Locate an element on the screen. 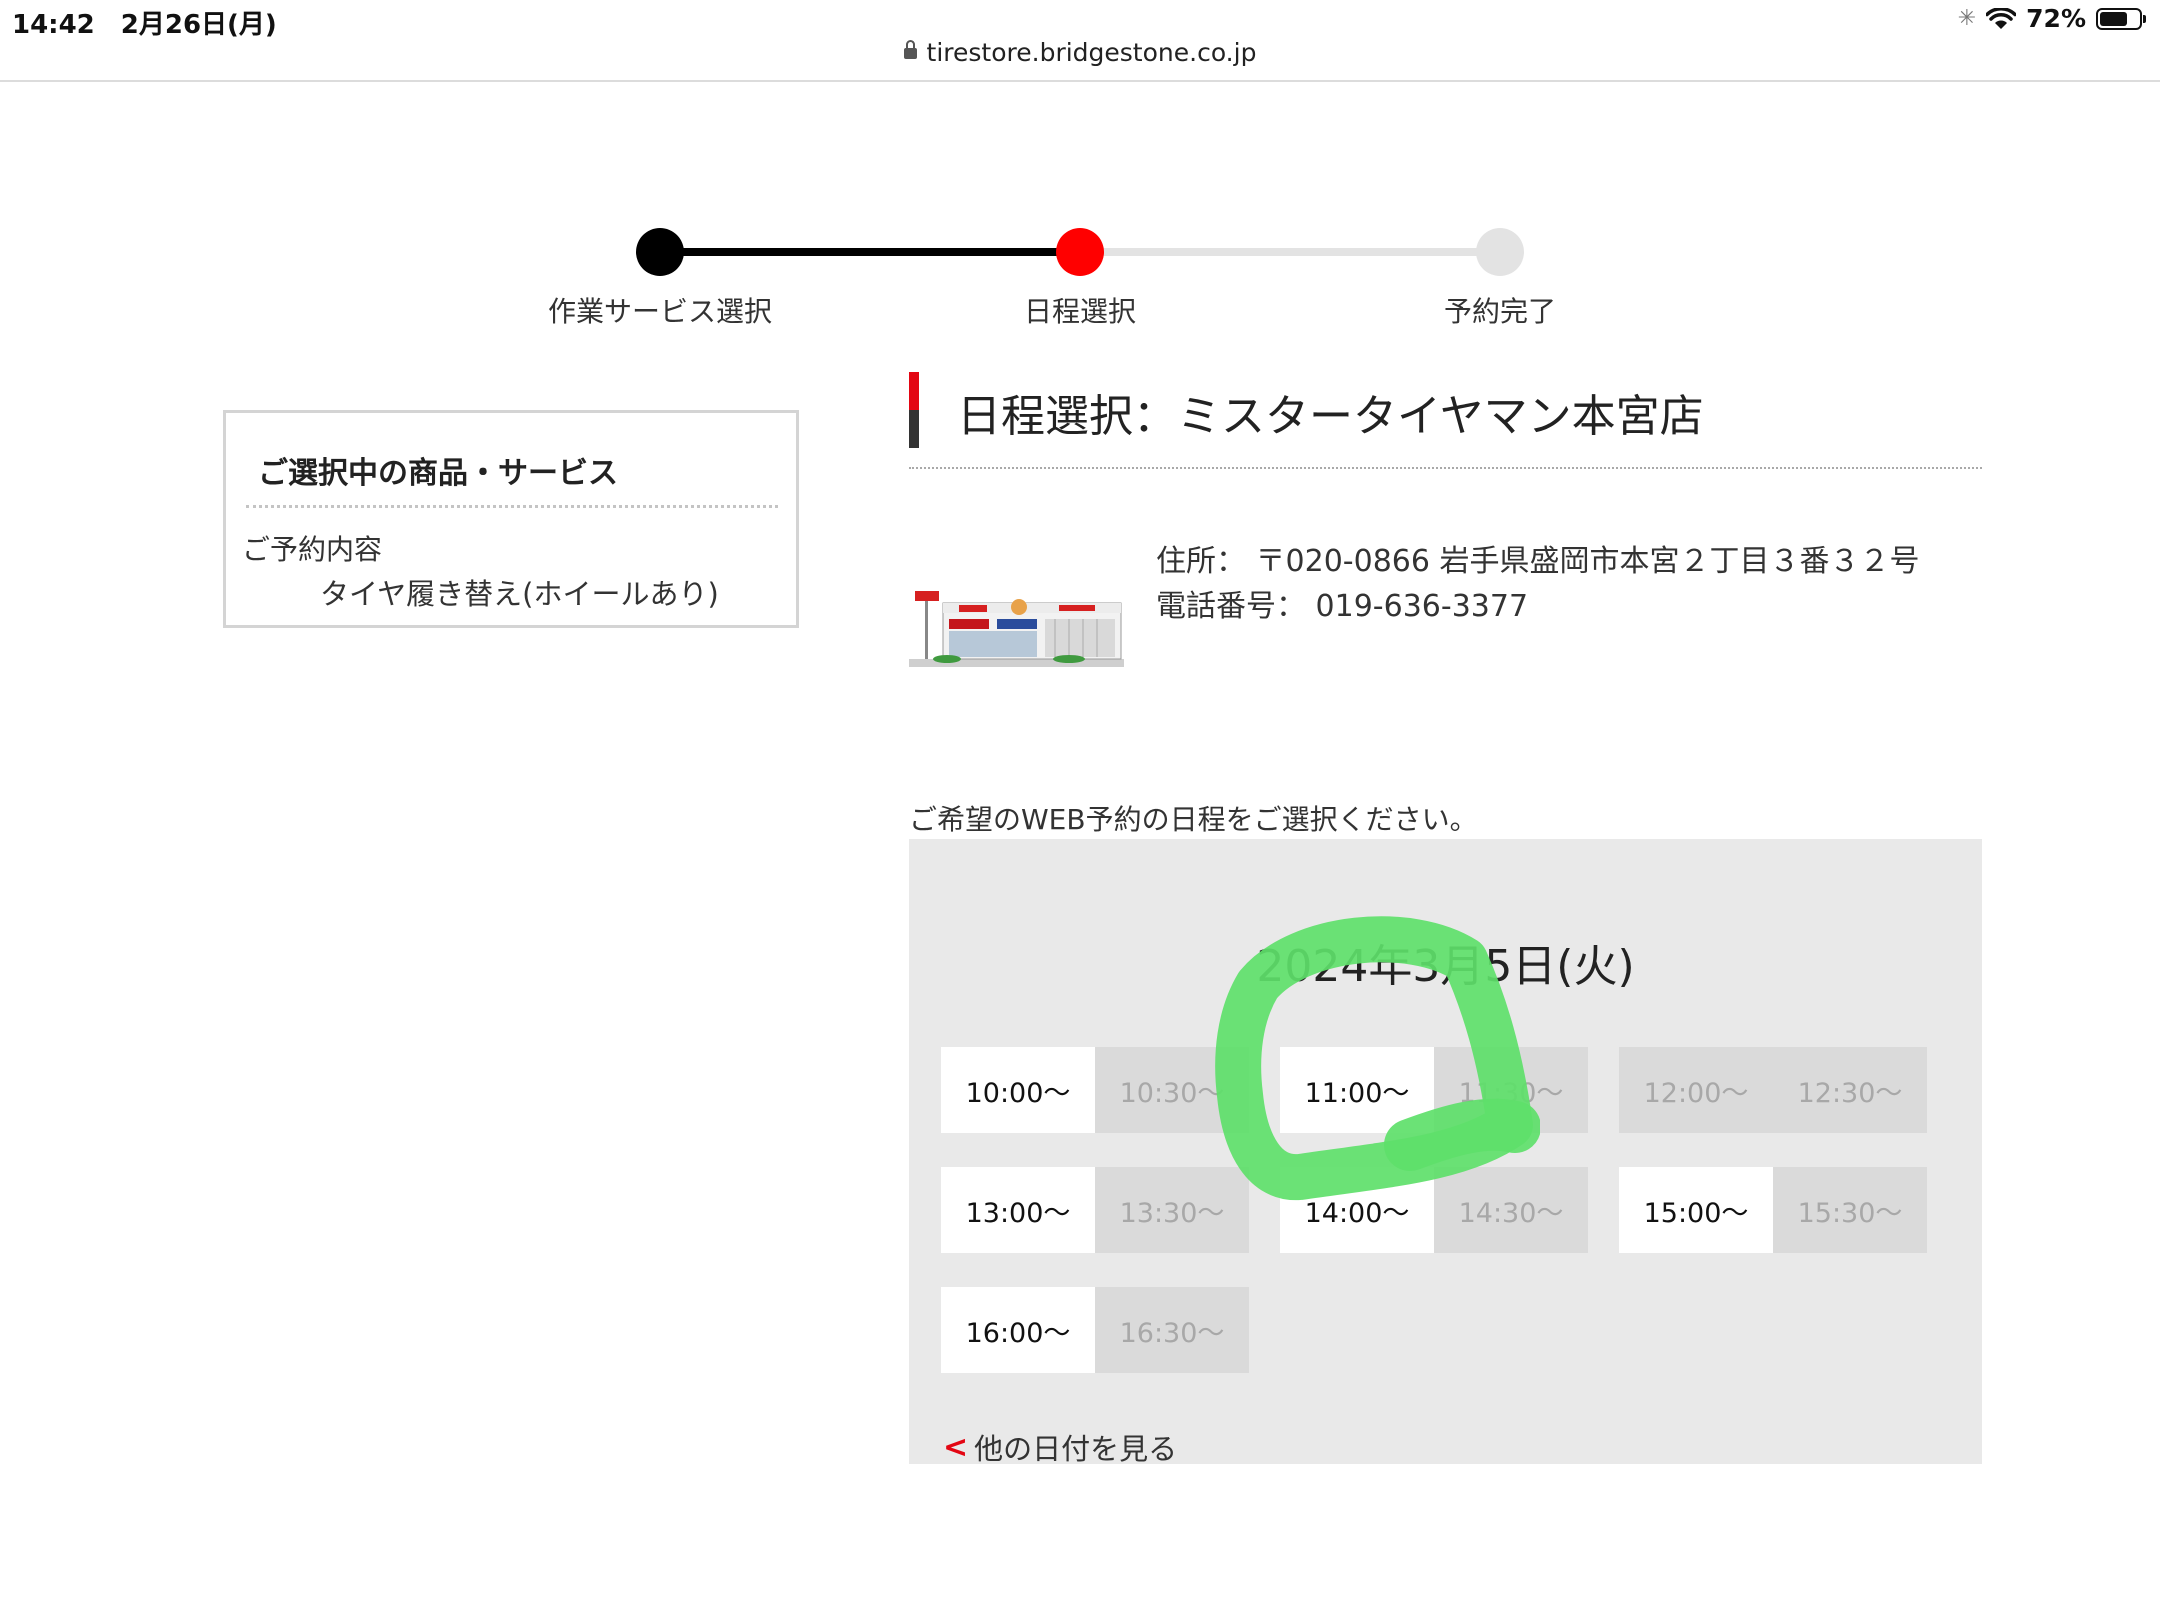  heading-divider is located at coordinates (1445, 468).